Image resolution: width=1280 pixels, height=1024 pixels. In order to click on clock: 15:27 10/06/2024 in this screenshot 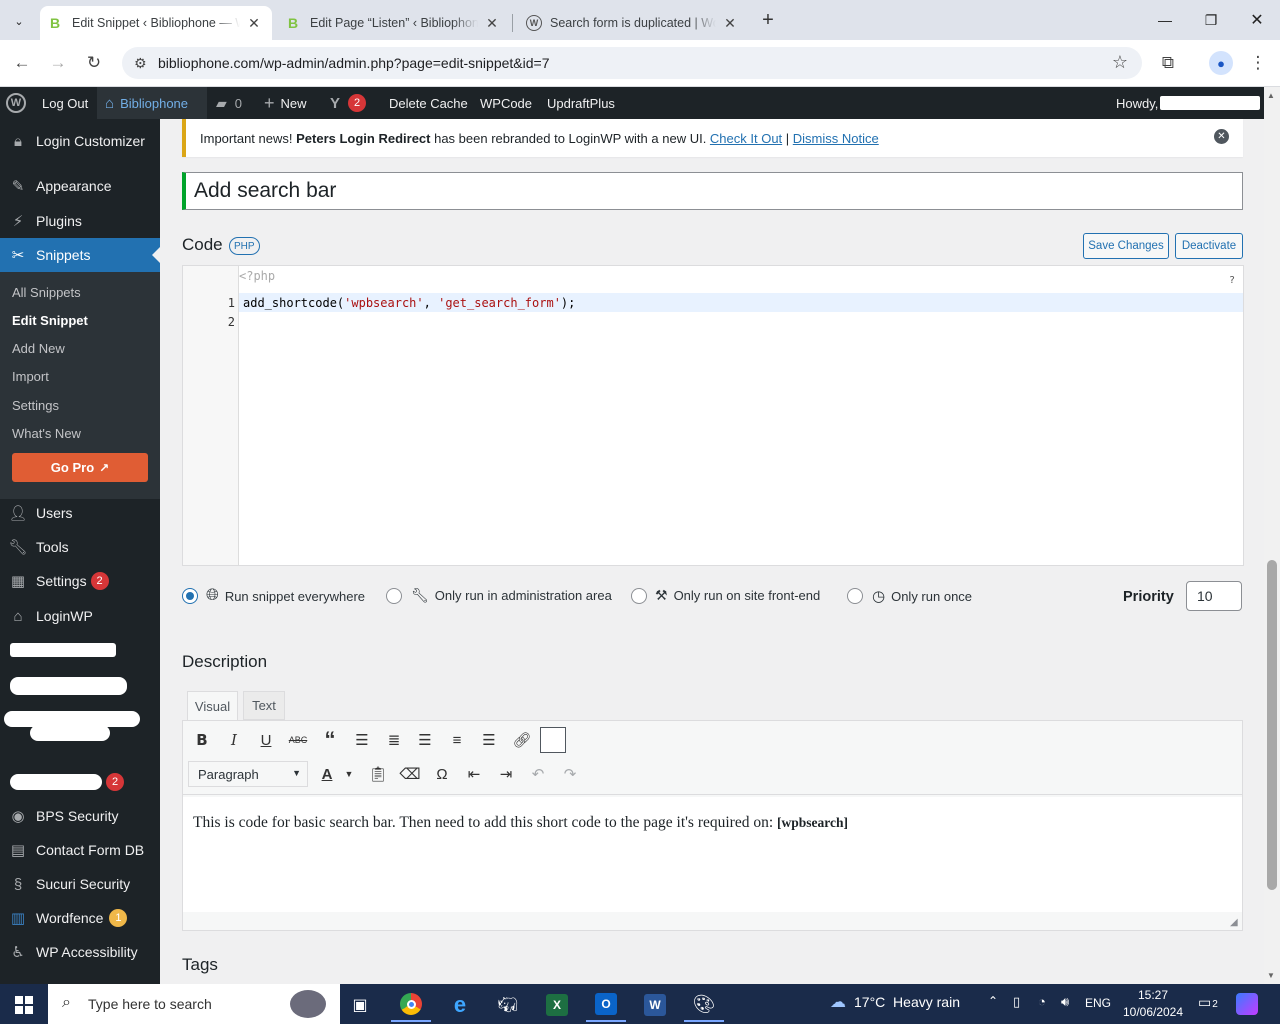, I will do `click(1153, 1004)`.